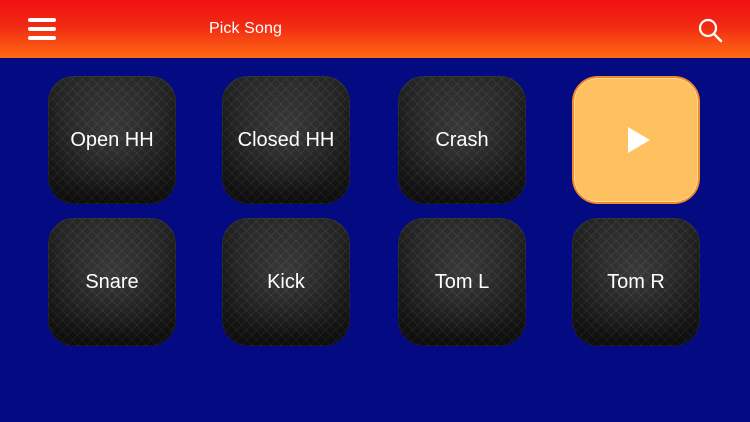  I want to click on pad-label: Open HH, so click(112, 140).